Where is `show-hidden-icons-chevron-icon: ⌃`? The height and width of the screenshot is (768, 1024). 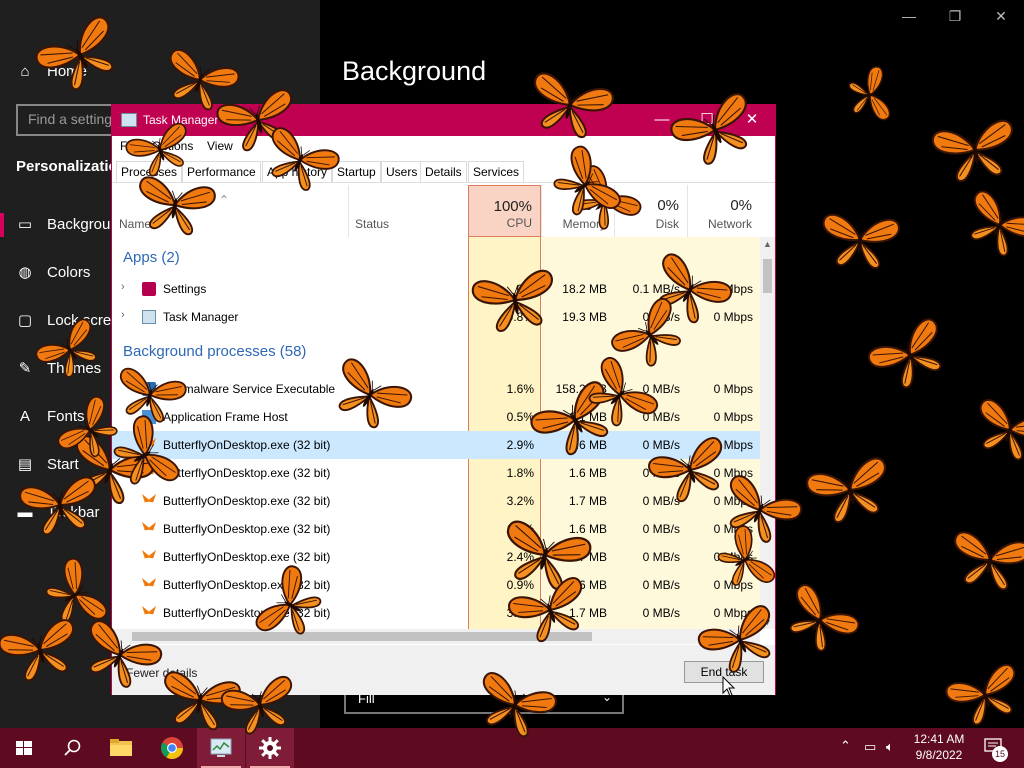
show-hidden-icons-chevron-icon: ⌃ is located at coordinates (845, 746).